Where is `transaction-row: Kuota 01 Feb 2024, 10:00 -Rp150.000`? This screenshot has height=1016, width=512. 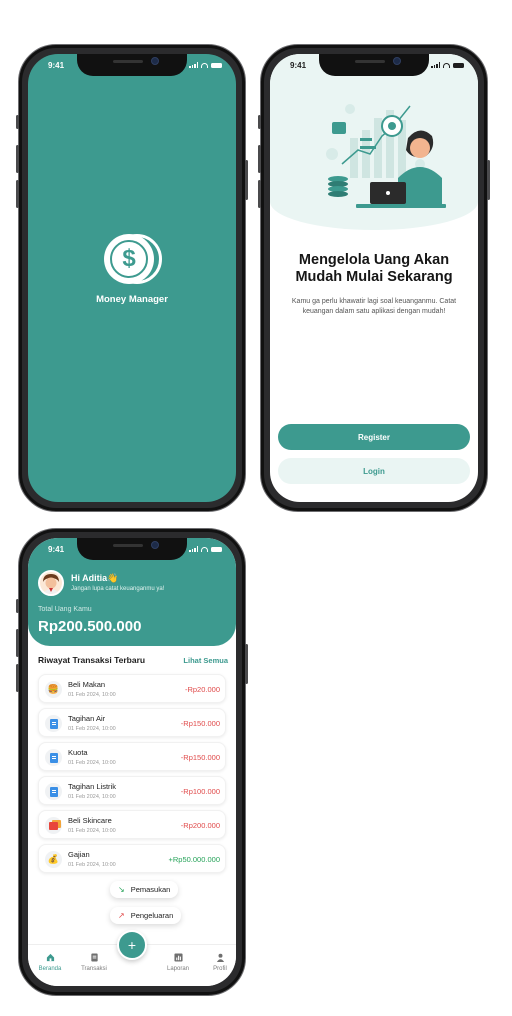
transaction-row: Kuota 01 Feb 2024, 10:00 -Rp150.000 is located at coordinates (132, 756).